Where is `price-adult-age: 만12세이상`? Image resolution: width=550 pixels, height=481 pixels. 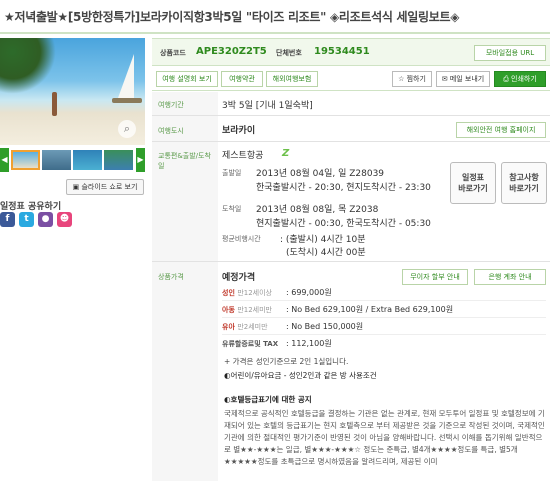 price-adult-age: 만12세이상 is located at coordinates (254, 293).